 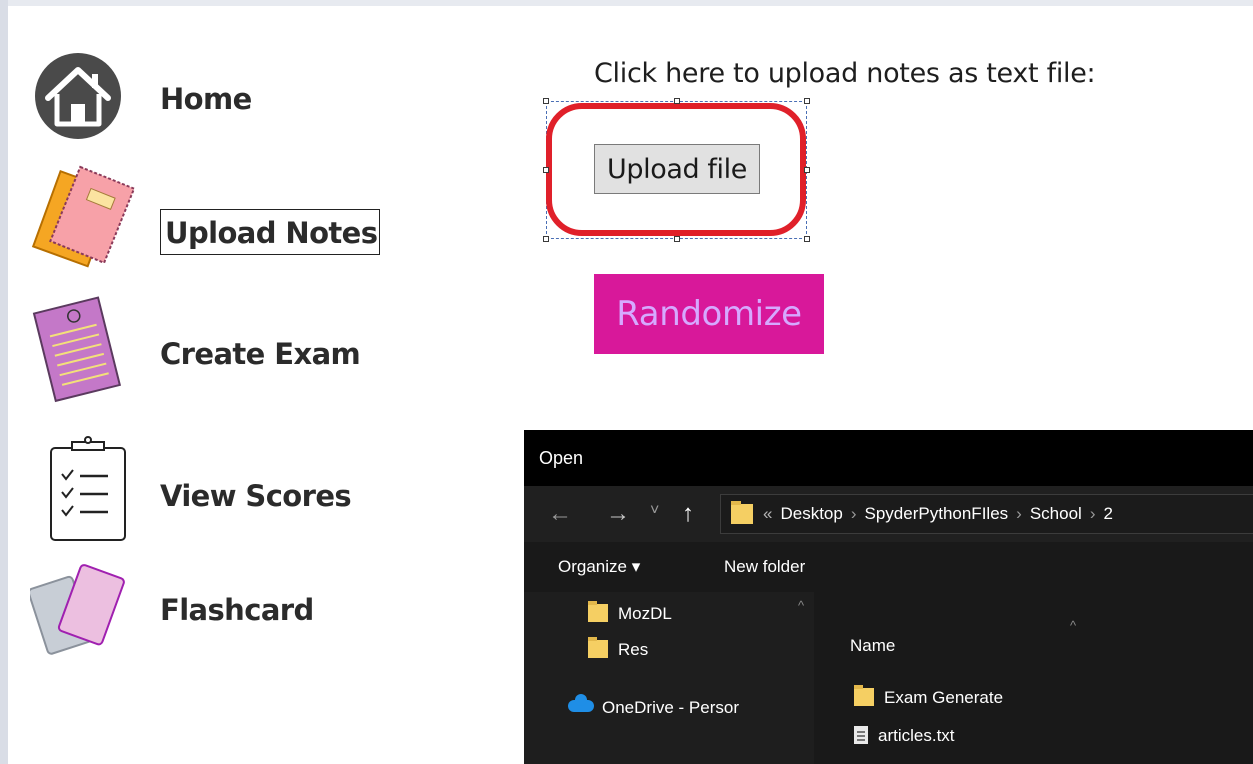 What do you see at coordinates (807, 101) in the screenshot?
I see `resize-handle-ne` at bounding box center [807, 101].